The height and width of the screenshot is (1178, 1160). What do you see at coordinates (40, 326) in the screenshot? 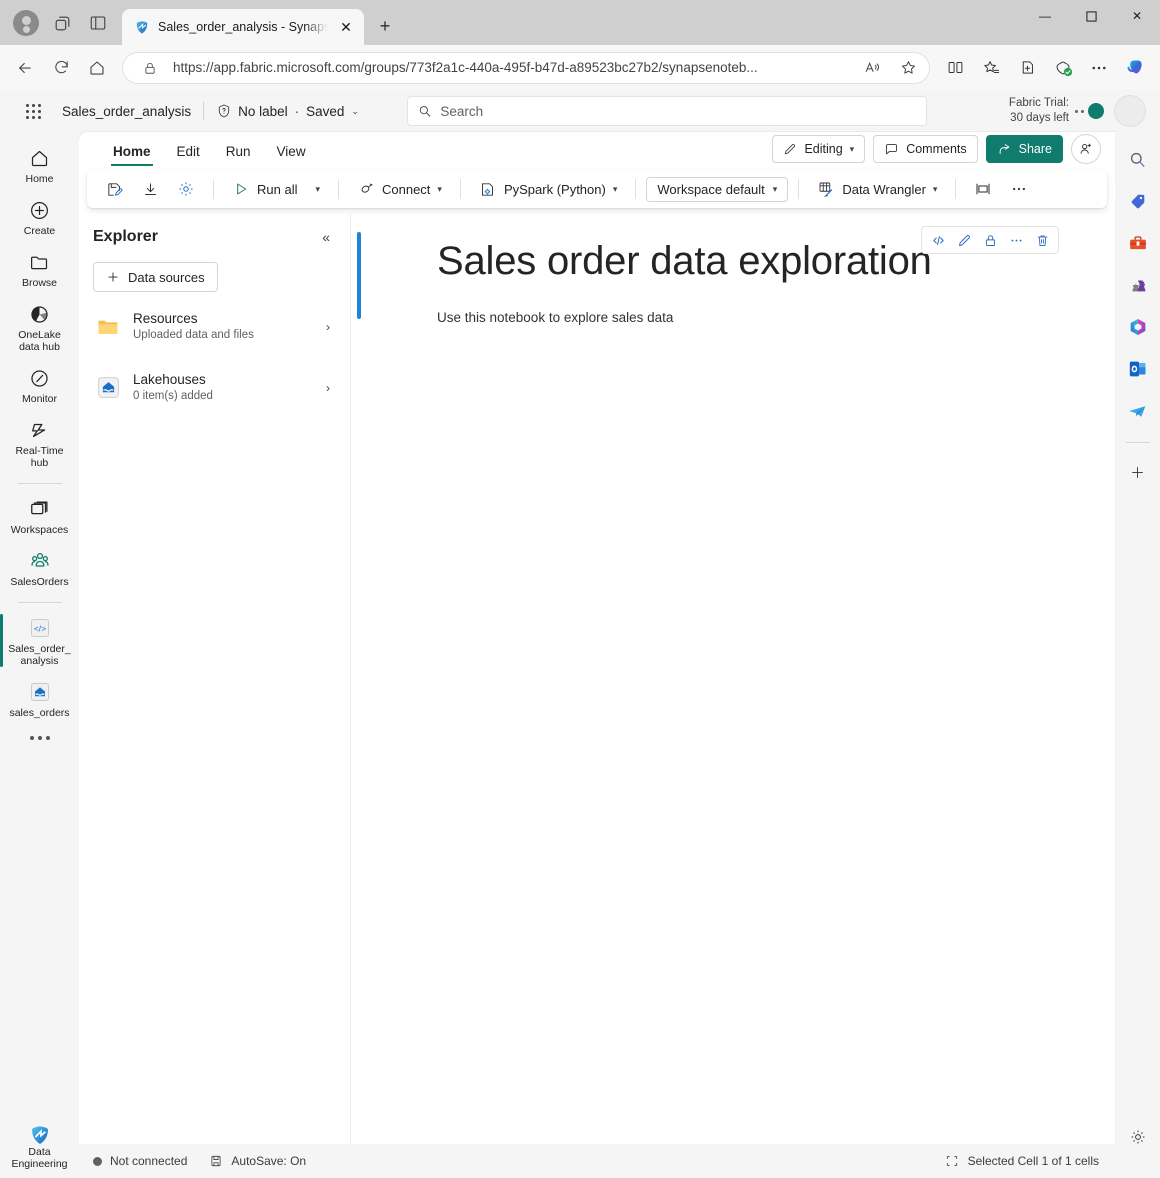
I see `sidebar-item-onelake-data-hub: OneLake data hub` at bounding box center [40, 326].